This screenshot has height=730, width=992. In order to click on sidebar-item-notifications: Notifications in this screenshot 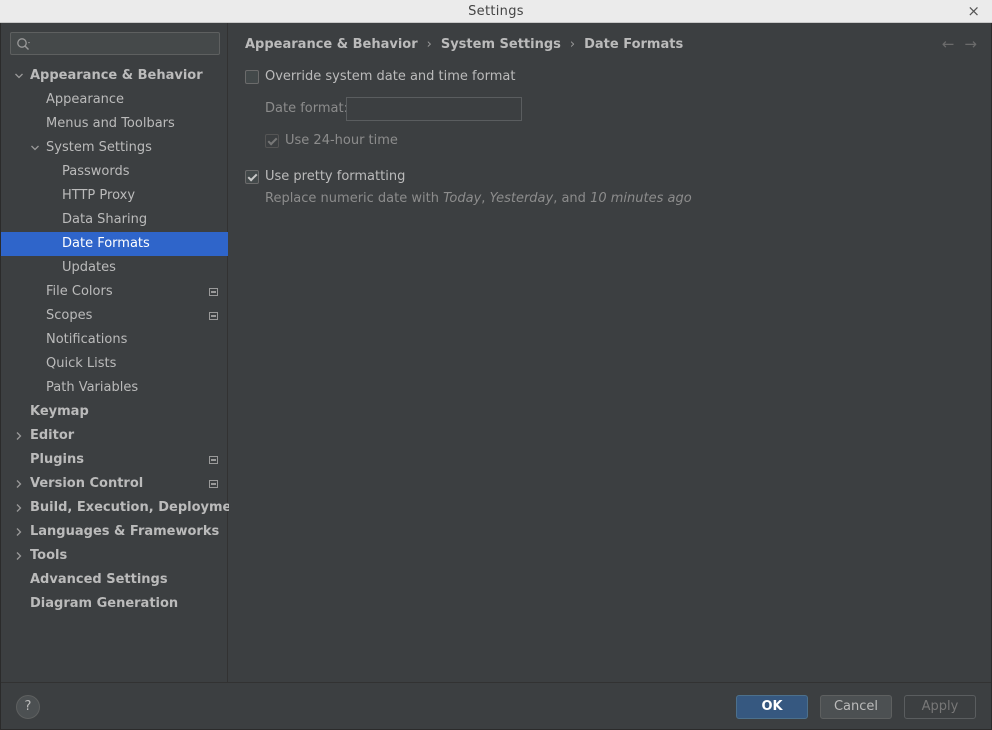, I will do `click(114, 340)`.